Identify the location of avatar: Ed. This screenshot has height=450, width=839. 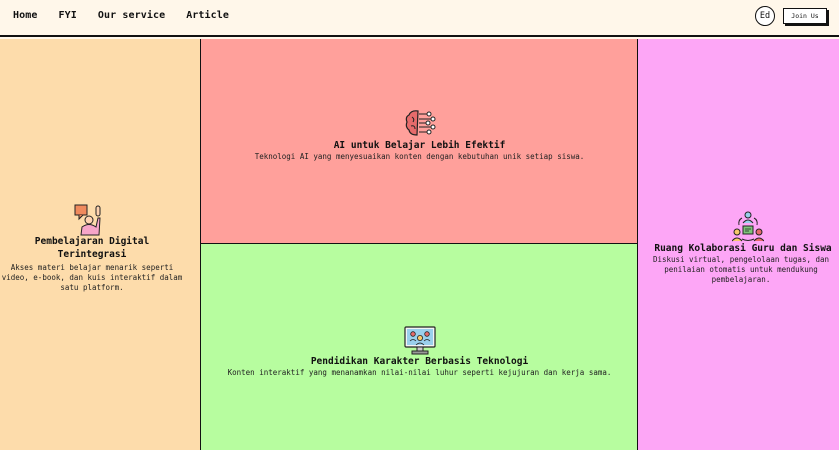
(765, 16).